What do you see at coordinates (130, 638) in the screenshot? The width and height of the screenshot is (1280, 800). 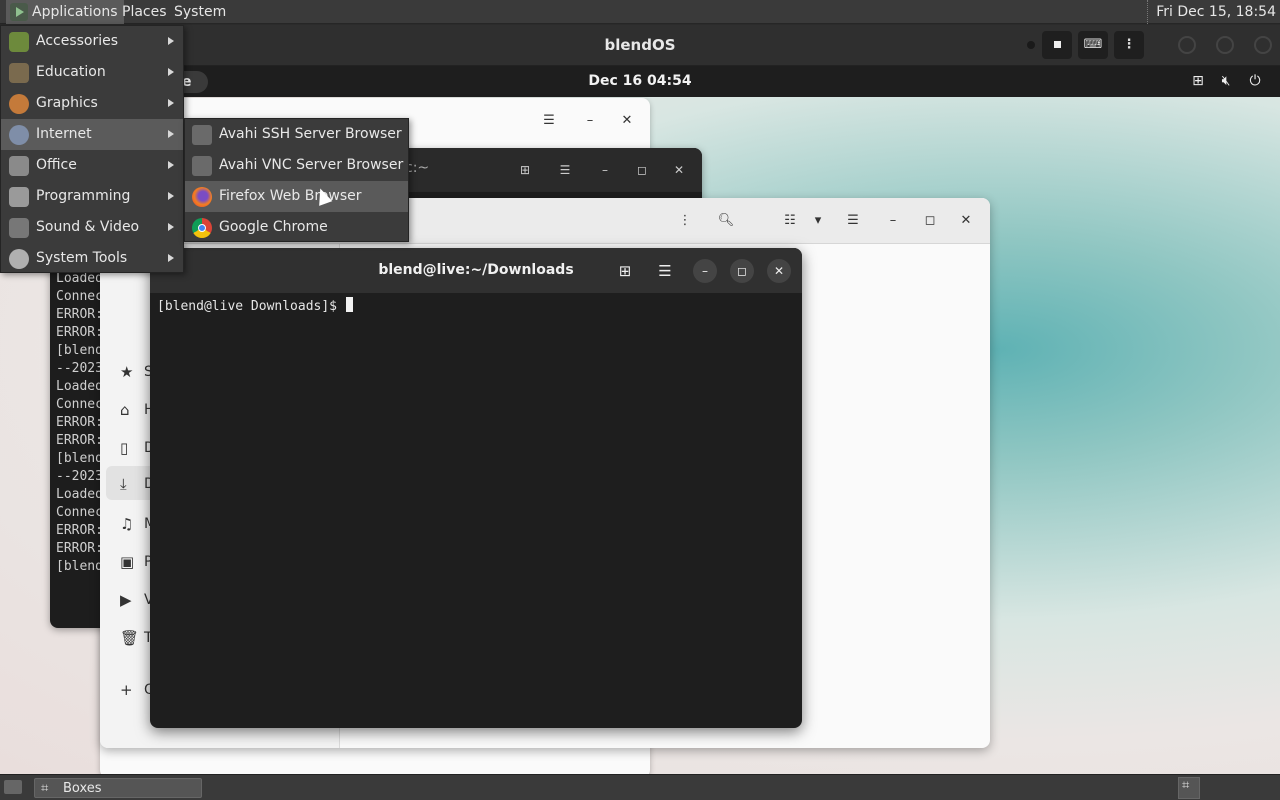 I see `trash-icon: 🗑︎` at bounding box center [130, 638].